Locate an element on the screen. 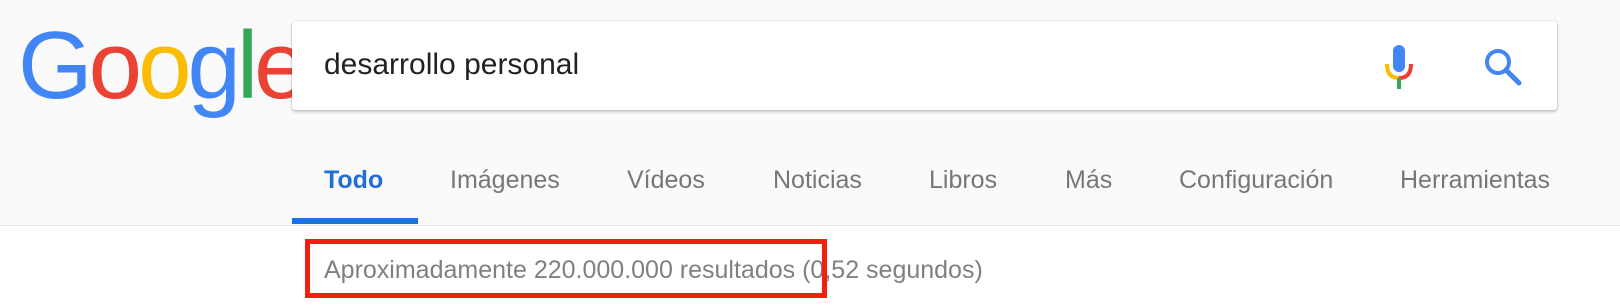 The width and height of the screenshot is (1620, 308). logo-letter: l is located at coordinates (247, 65).